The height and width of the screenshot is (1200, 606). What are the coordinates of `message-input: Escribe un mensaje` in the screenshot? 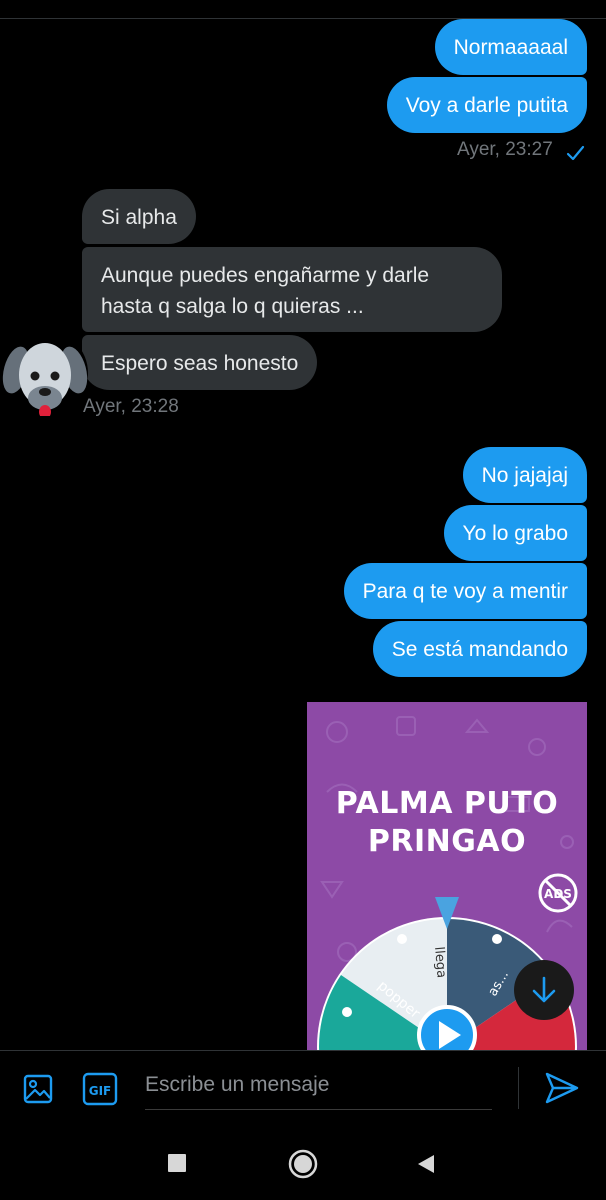 It's located at (318, 1089).